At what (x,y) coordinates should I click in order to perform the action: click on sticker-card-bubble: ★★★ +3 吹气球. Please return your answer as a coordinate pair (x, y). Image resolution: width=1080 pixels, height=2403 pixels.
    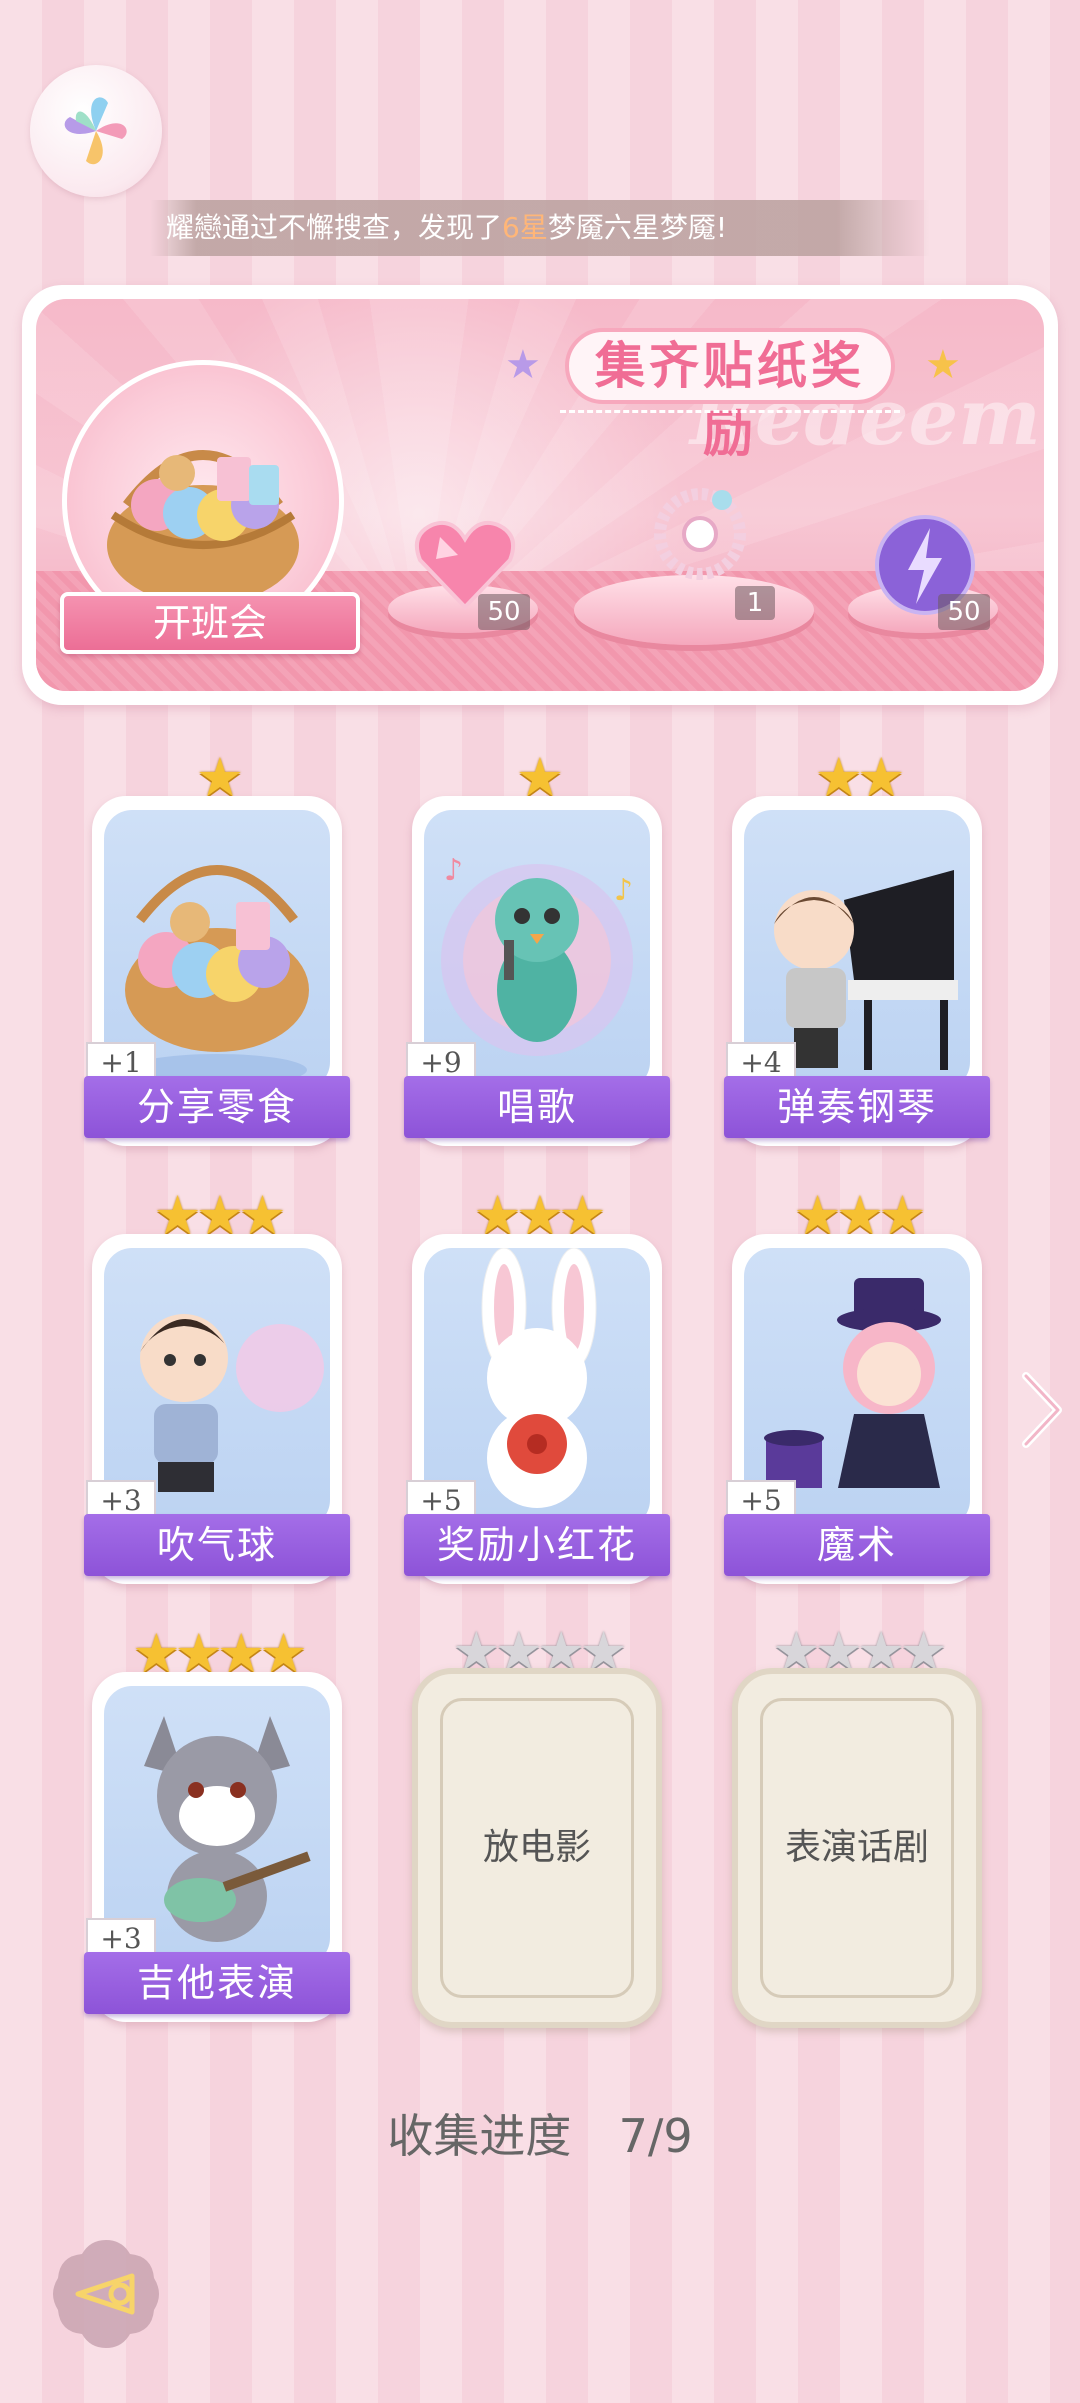
    Looking at the image, I should click on (217, 1385).